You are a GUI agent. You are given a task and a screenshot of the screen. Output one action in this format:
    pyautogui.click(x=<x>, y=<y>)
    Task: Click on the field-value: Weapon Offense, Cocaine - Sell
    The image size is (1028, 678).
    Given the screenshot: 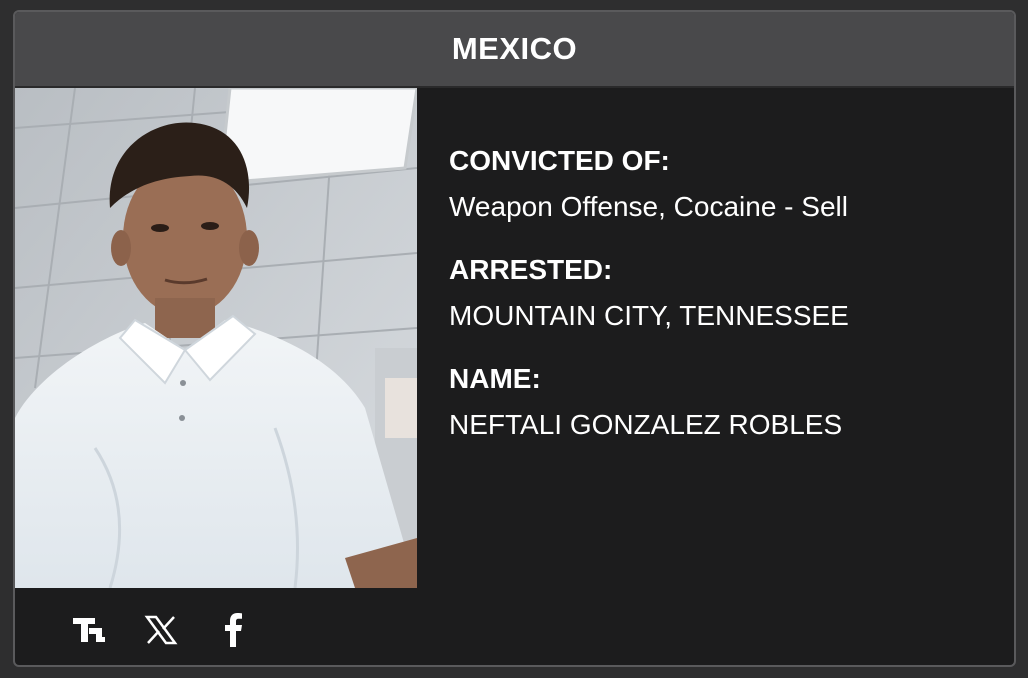 What is the action you would take?
    pyautogui.click(x=648, y=206)
    